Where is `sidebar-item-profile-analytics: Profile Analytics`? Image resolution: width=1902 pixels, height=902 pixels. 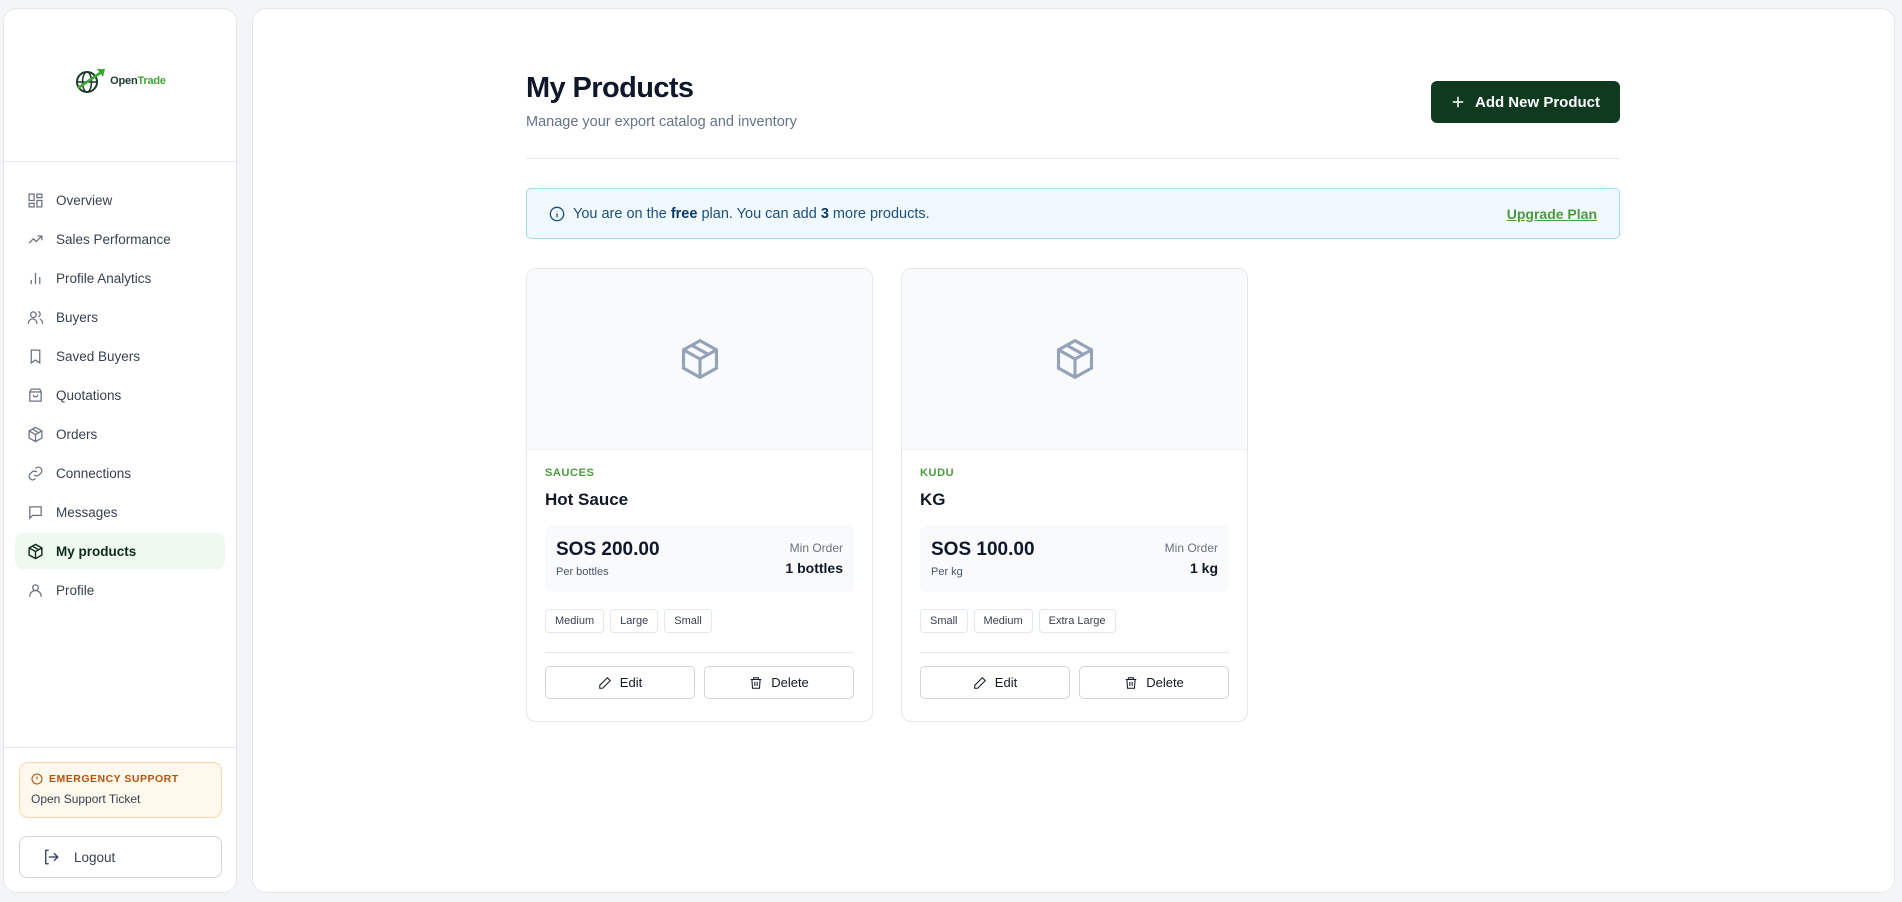 sidebar-item-profile-analytics: Profile Analytics is located at coordinates (120, 278).